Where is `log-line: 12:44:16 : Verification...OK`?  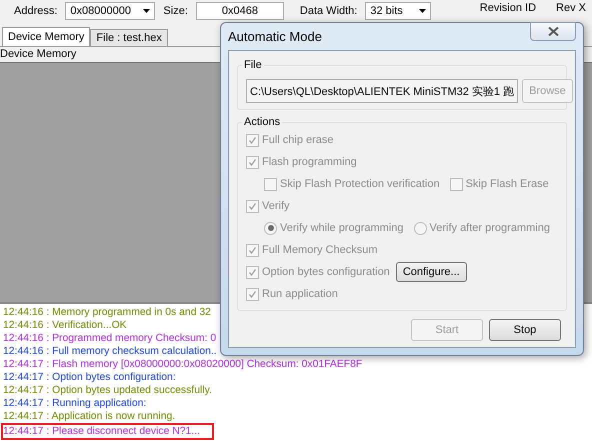 log-line: 12:44:16 : Verification...OK is located at coordinates (65, 325).